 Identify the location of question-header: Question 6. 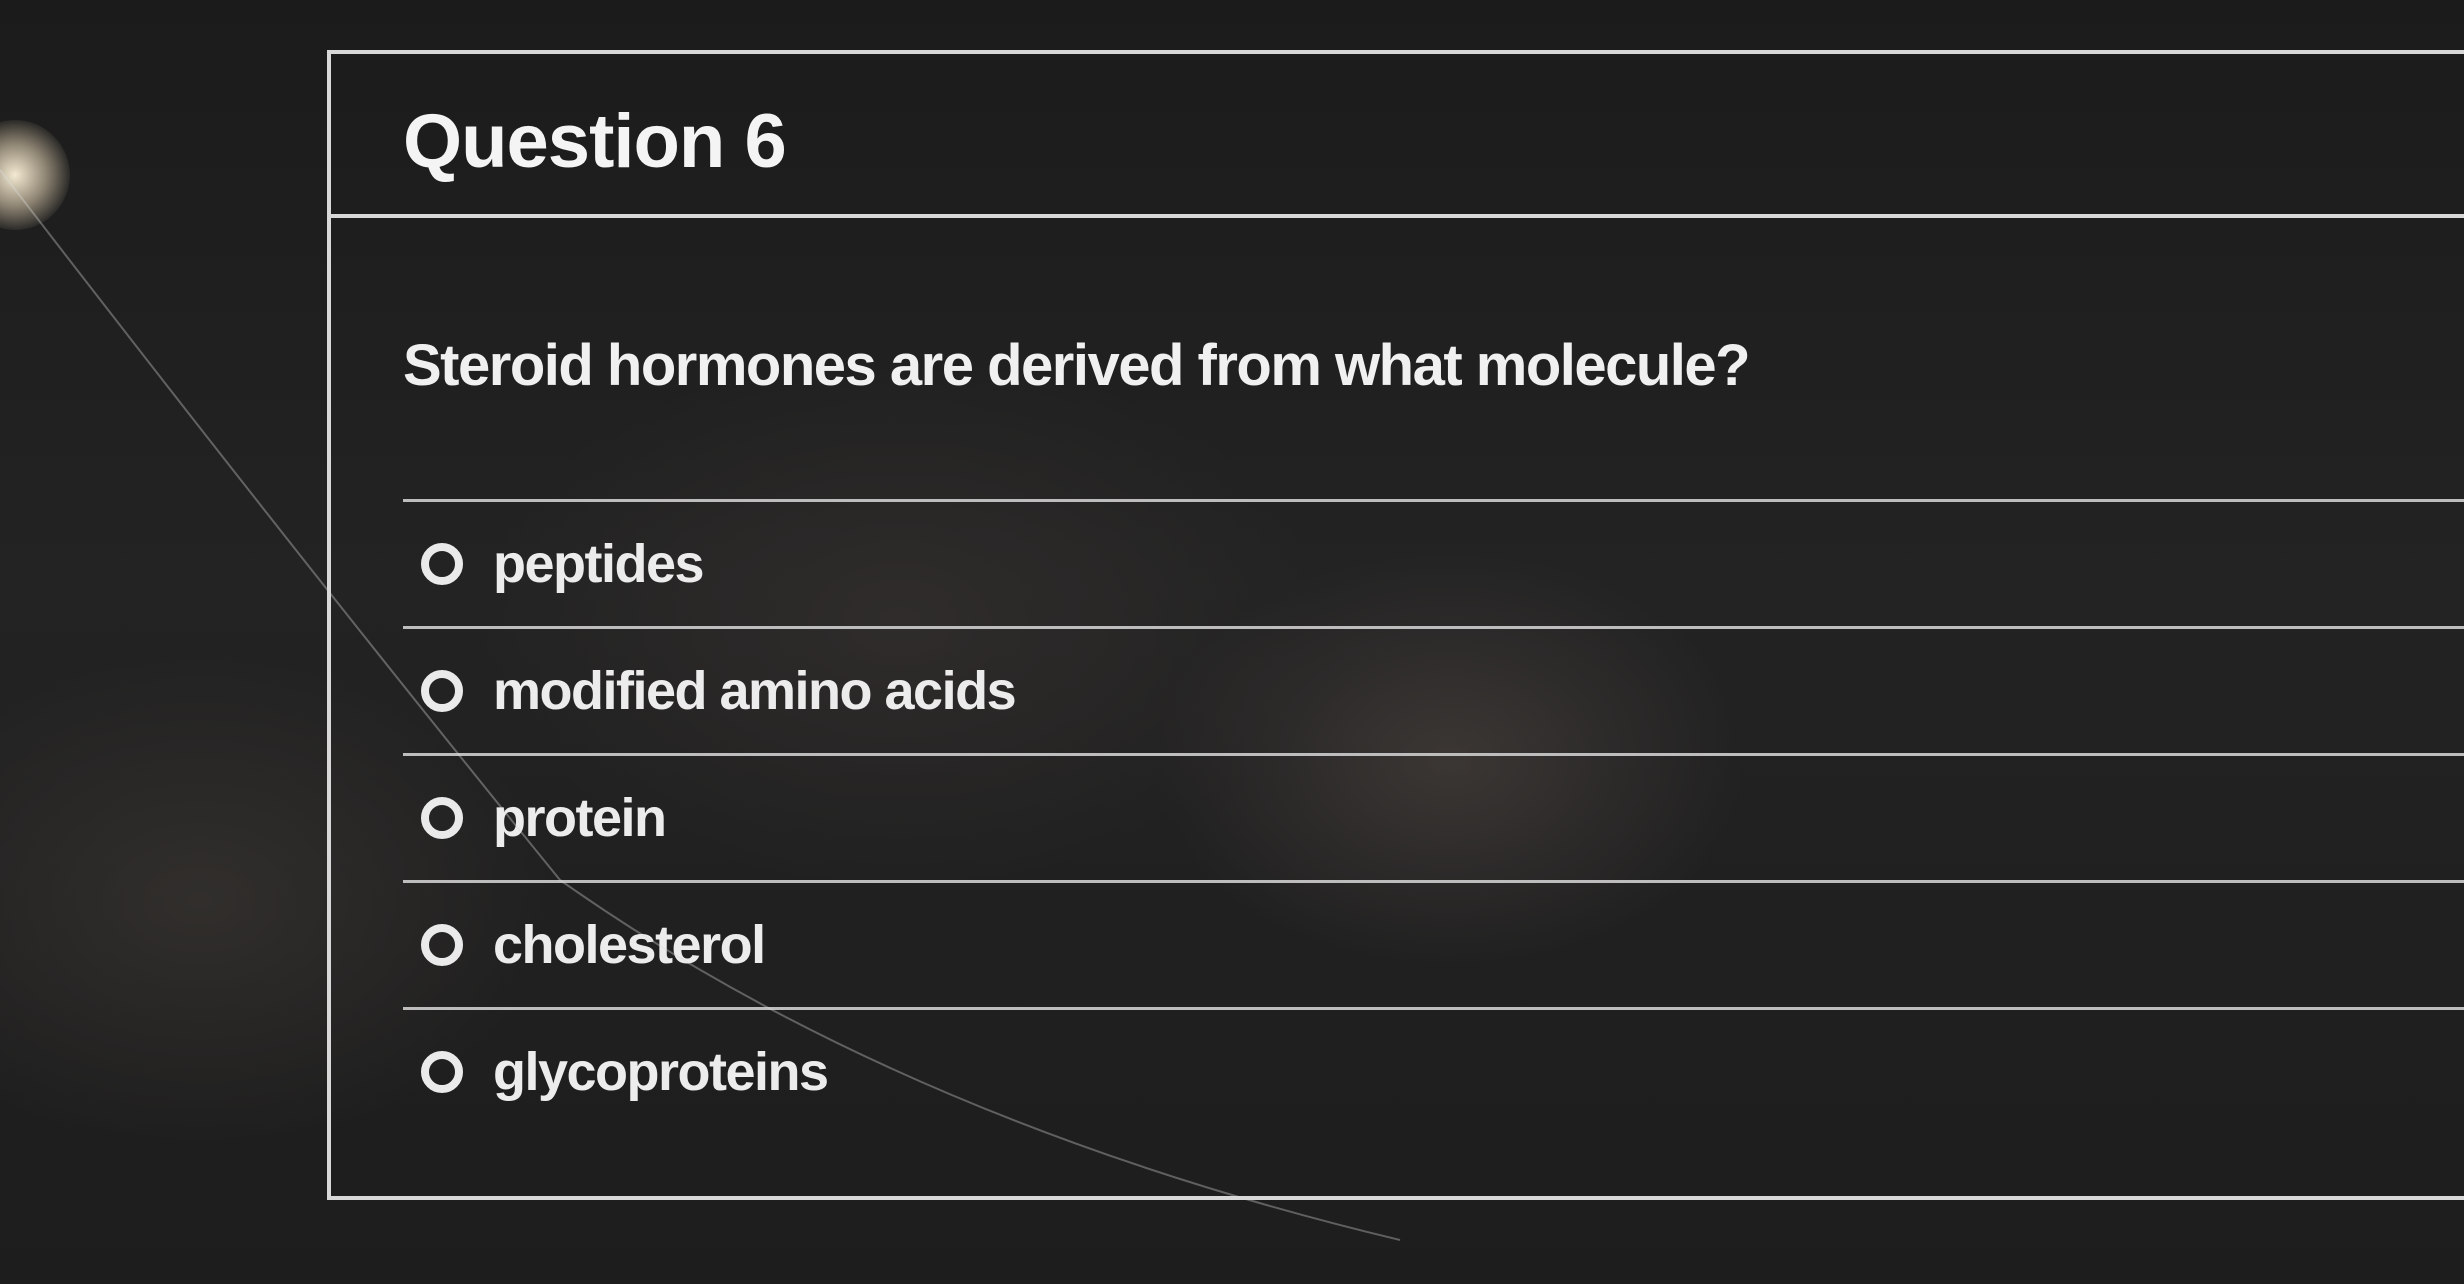
(1397, 136).